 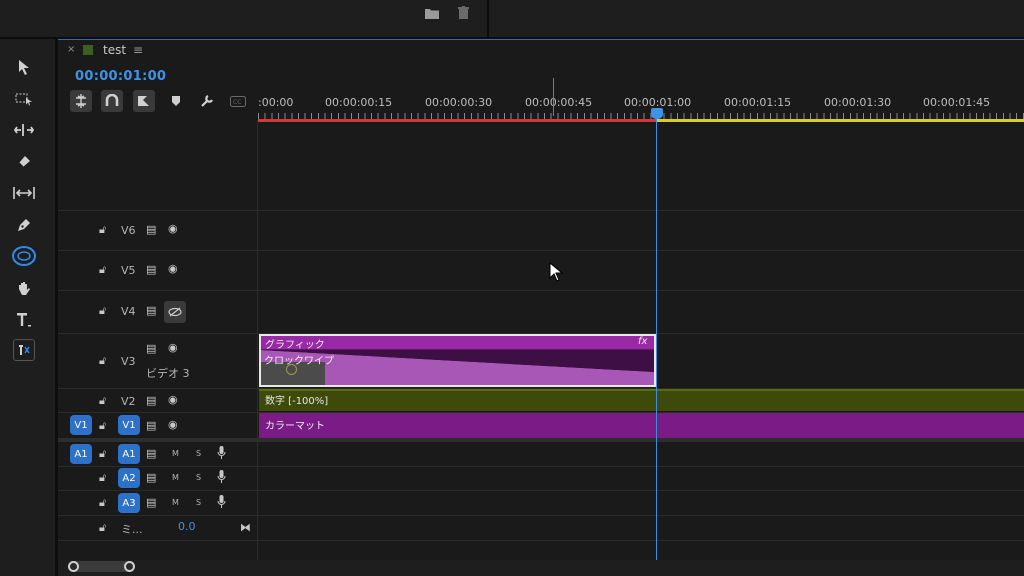 What do you see at coordinates (81, 425) in the screenshot?
I see `source-patch-v1: V1` at bounding box center [81, 425].